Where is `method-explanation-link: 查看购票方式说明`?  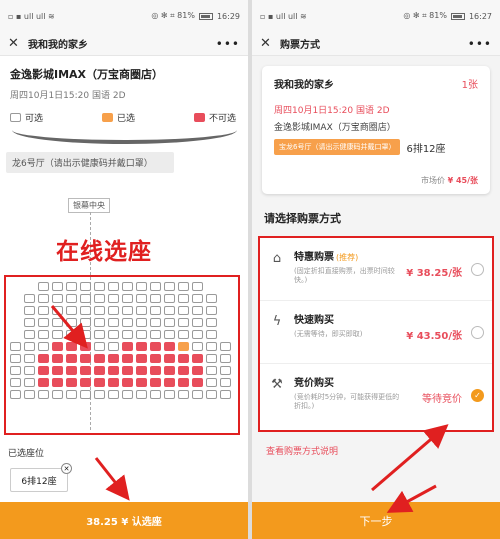
method-explanation-link: 查看购票方式说明 is located at coordinates (376, 450).